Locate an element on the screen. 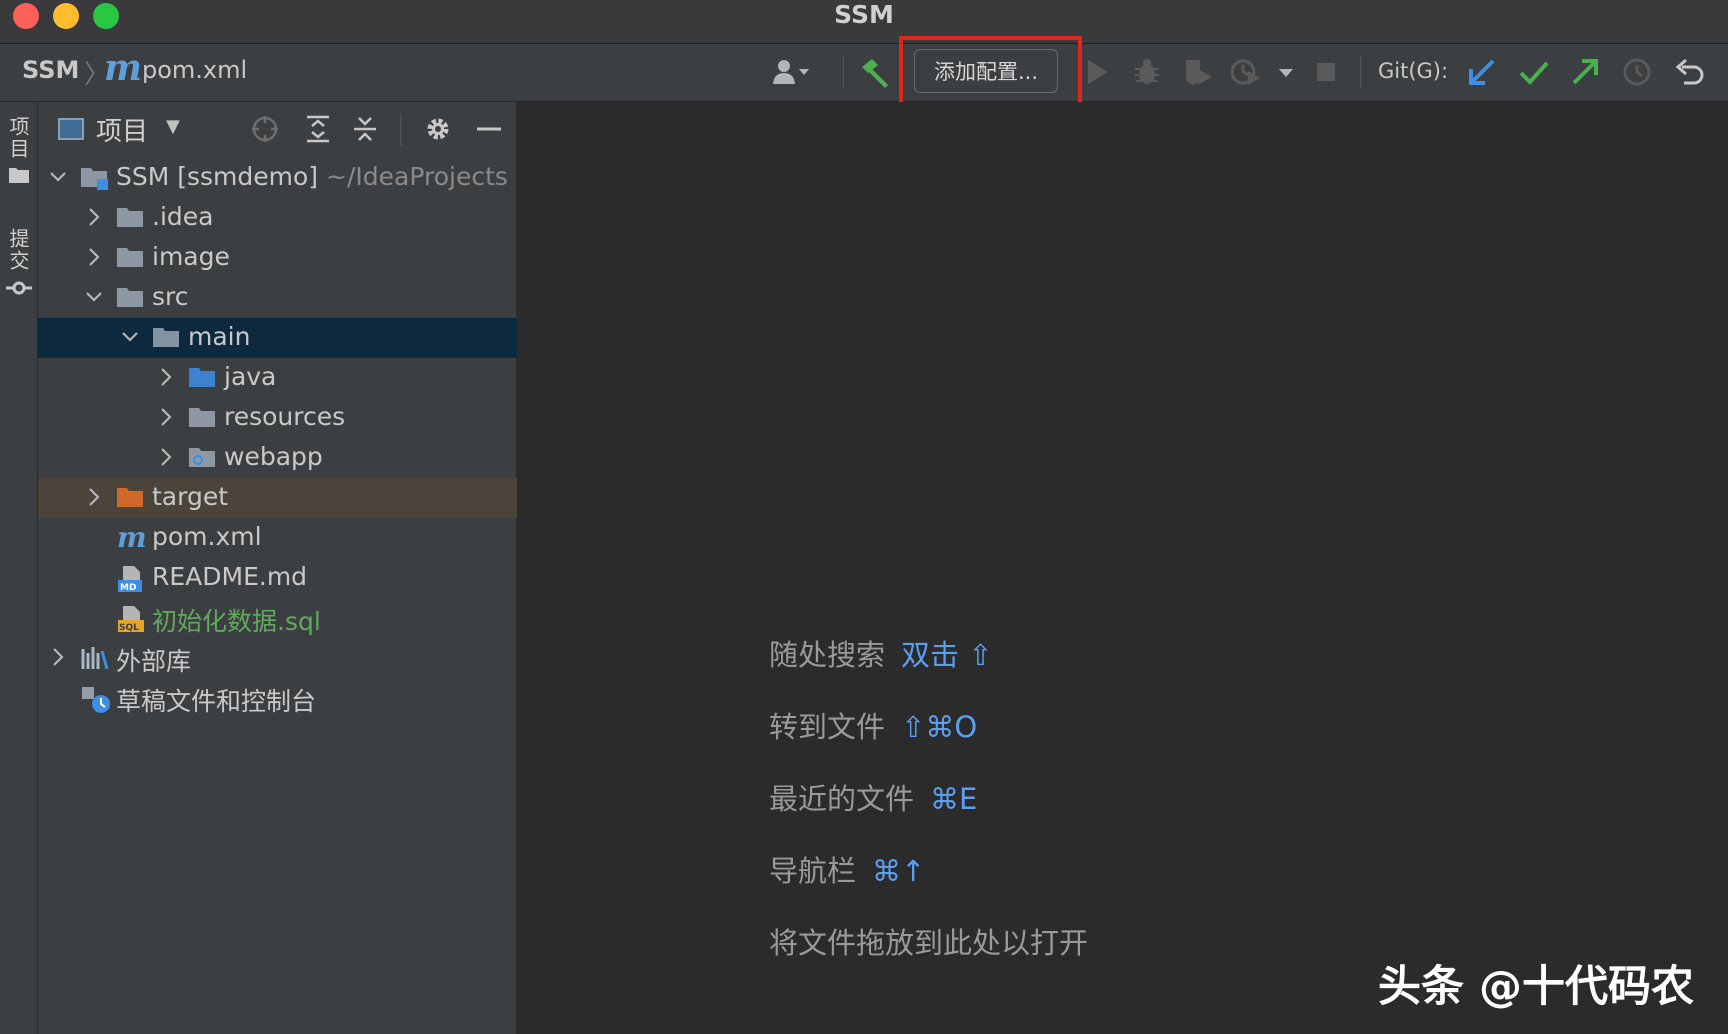 The width and height of the screenshot is (1728, 1034). commit-tab-label: 提交 is located at coordinates (18, 250).